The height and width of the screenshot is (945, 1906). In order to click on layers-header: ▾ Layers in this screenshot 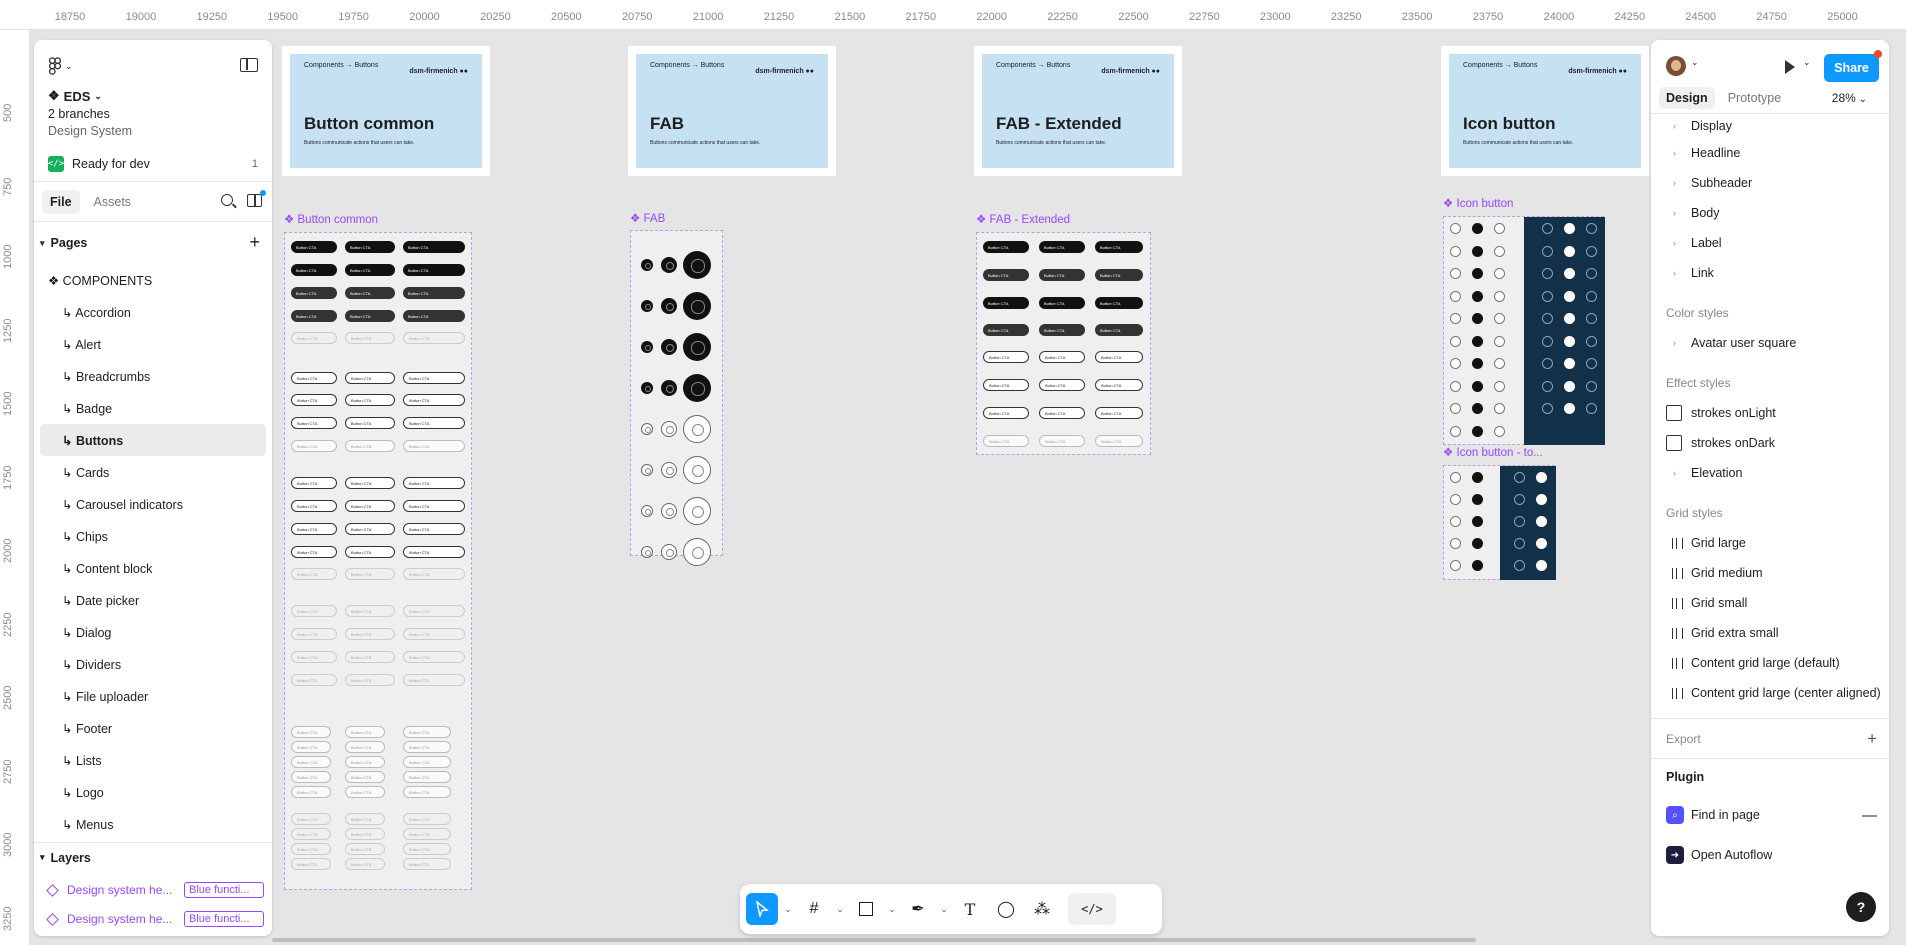, I will do `click(153, 857)`.